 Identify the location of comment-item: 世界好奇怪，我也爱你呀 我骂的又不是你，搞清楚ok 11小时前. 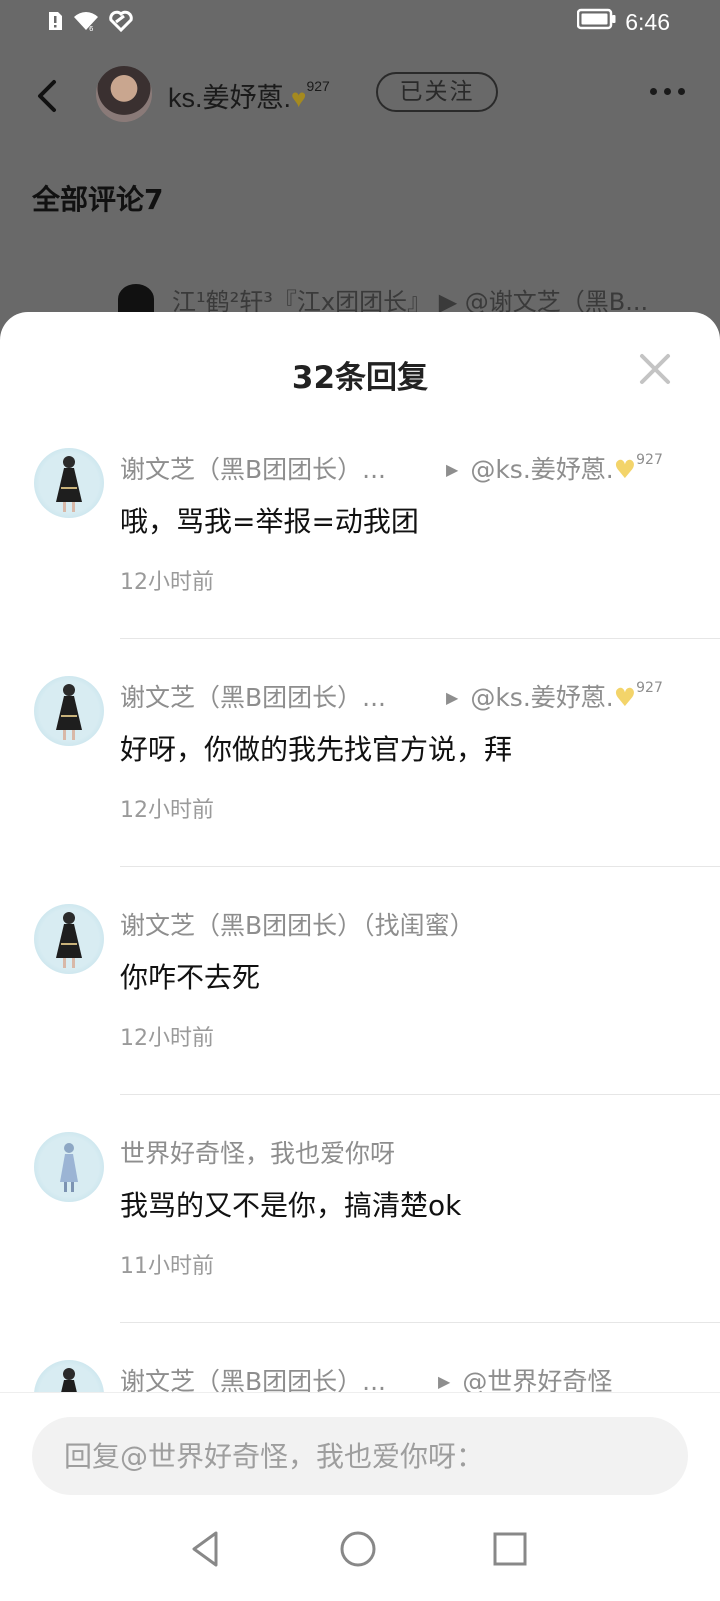
(360, 1240).